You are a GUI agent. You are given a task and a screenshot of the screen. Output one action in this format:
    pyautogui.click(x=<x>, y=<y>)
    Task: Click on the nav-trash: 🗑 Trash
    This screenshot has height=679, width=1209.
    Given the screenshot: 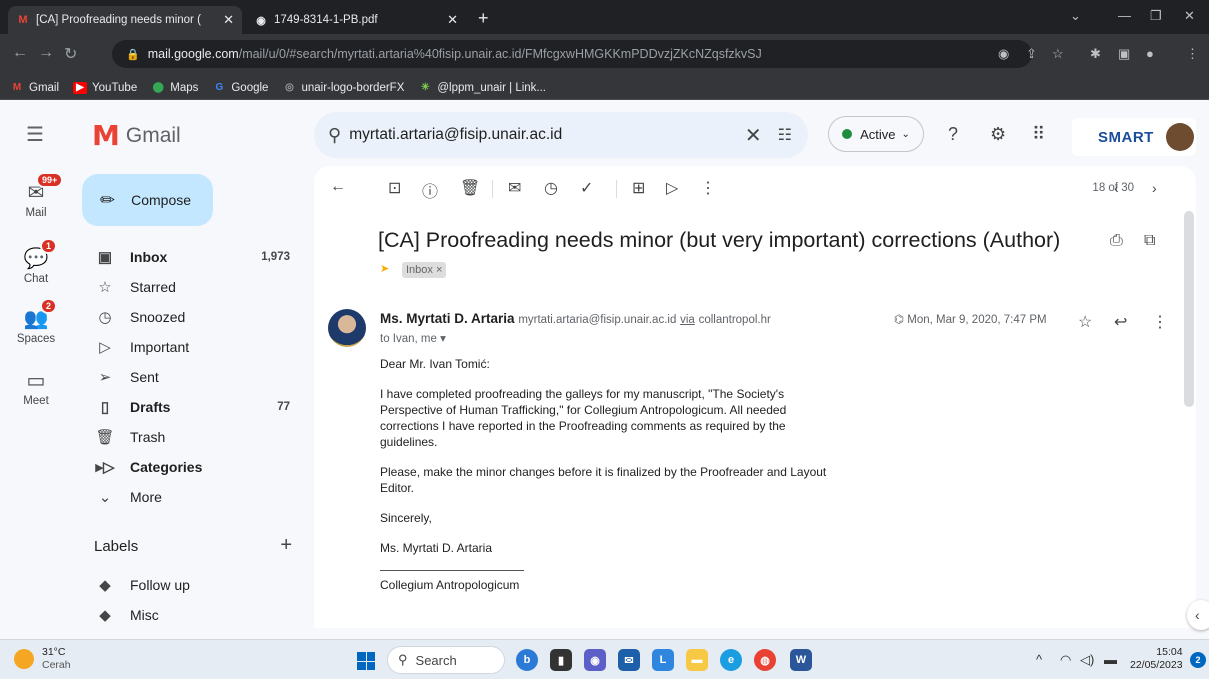 What is the action you would take?
    pyautogui.click(x=191, y=437)
    